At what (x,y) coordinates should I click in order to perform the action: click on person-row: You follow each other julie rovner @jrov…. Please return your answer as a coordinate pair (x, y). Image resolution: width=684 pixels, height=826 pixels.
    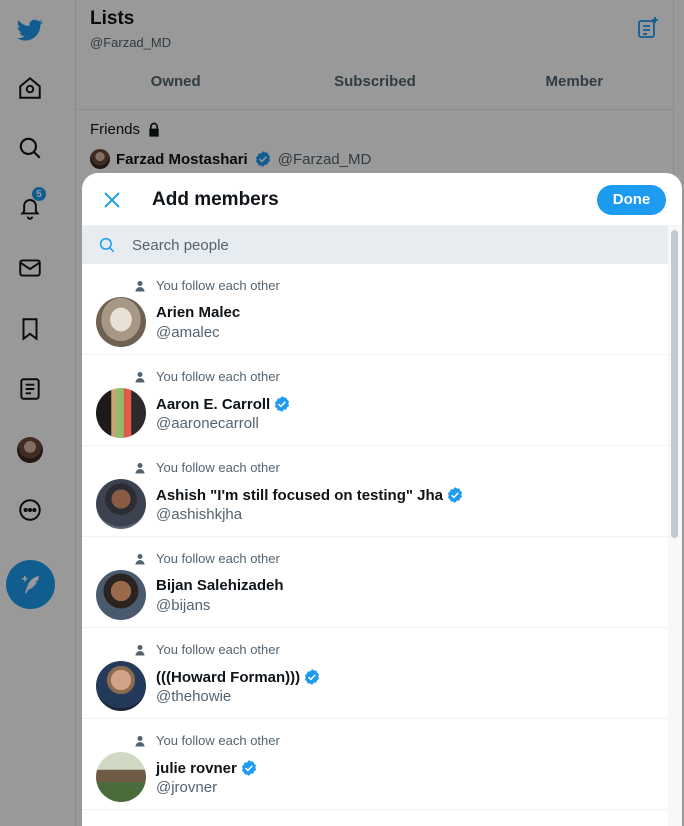
    Looking at the image, I should click on (375, 764).